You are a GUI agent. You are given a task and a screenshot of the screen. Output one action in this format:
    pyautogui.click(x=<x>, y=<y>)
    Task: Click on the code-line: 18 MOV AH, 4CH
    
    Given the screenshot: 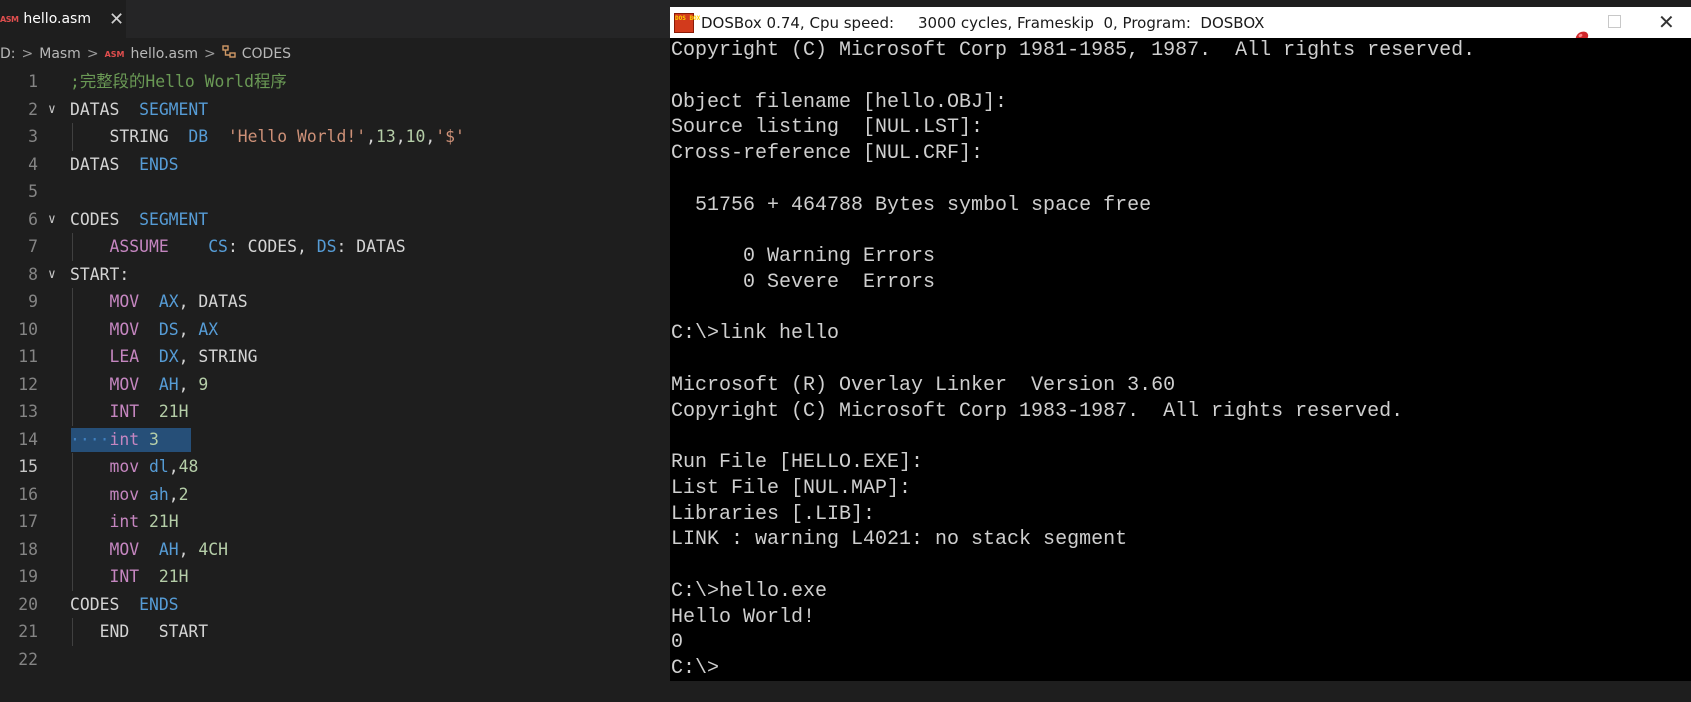 What is the action you would take?
    pyautogui.click(x=335, y=549)
    